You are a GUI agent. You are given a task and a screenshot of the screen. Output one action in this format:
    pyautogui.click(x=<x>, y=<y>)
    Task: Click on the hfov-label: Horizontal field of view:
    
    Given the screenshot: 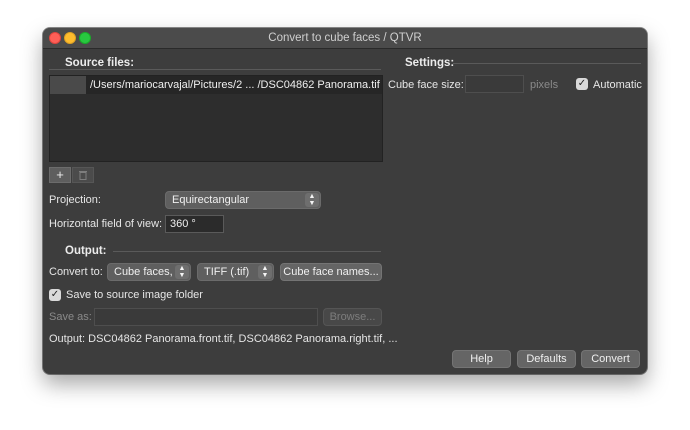 What is the action you would take?
    pyautogui.click(x=106, y=224)
    